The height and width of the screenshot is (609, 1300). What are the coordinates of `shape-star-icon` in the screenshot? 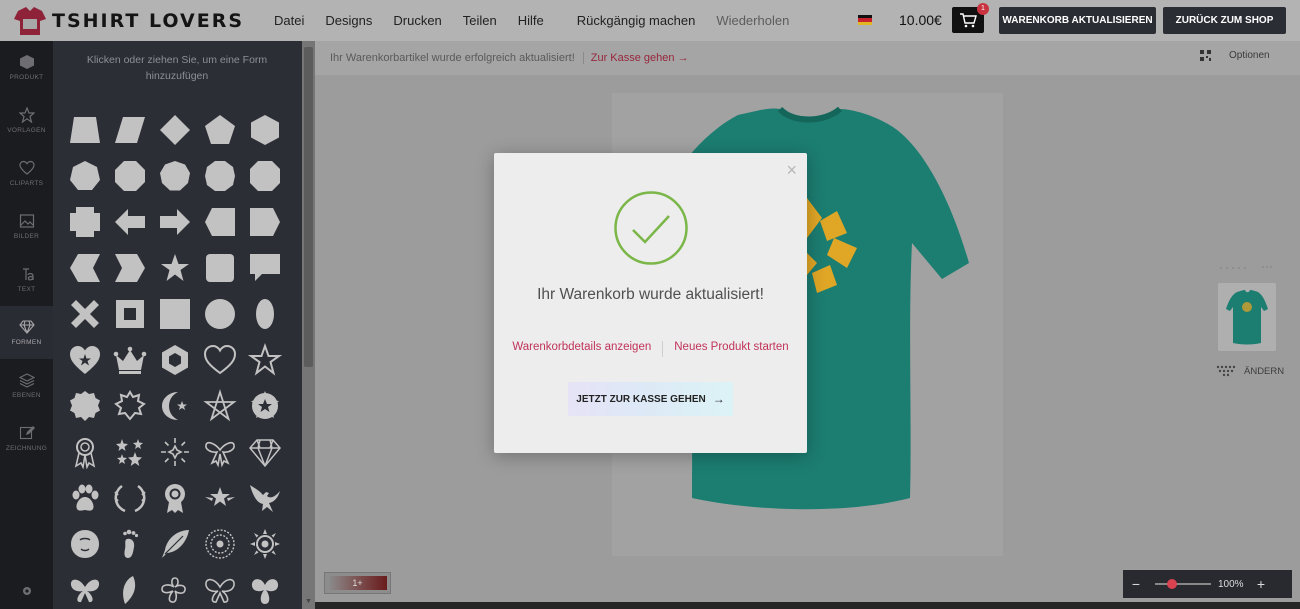 It's located at (175, 268).